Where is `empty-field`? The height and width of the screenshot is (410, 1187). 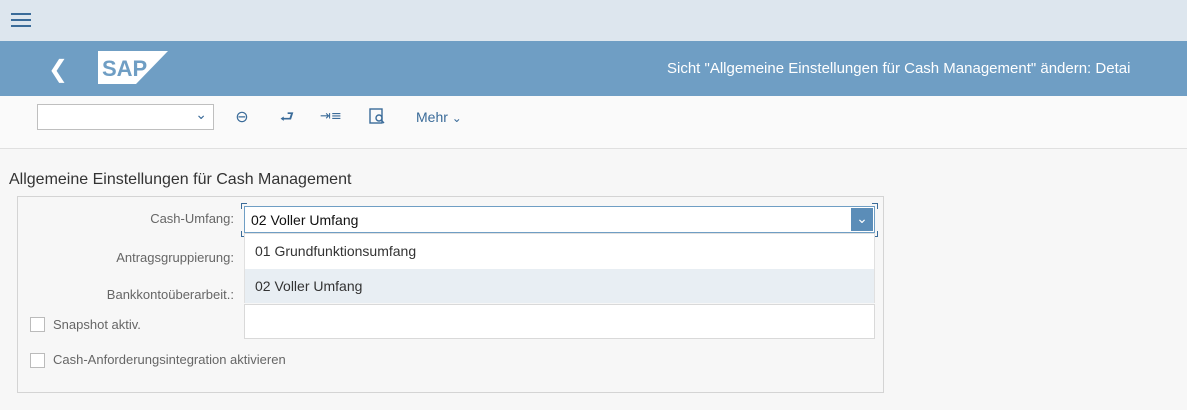 empty-field is located at coordinates (559, 321).